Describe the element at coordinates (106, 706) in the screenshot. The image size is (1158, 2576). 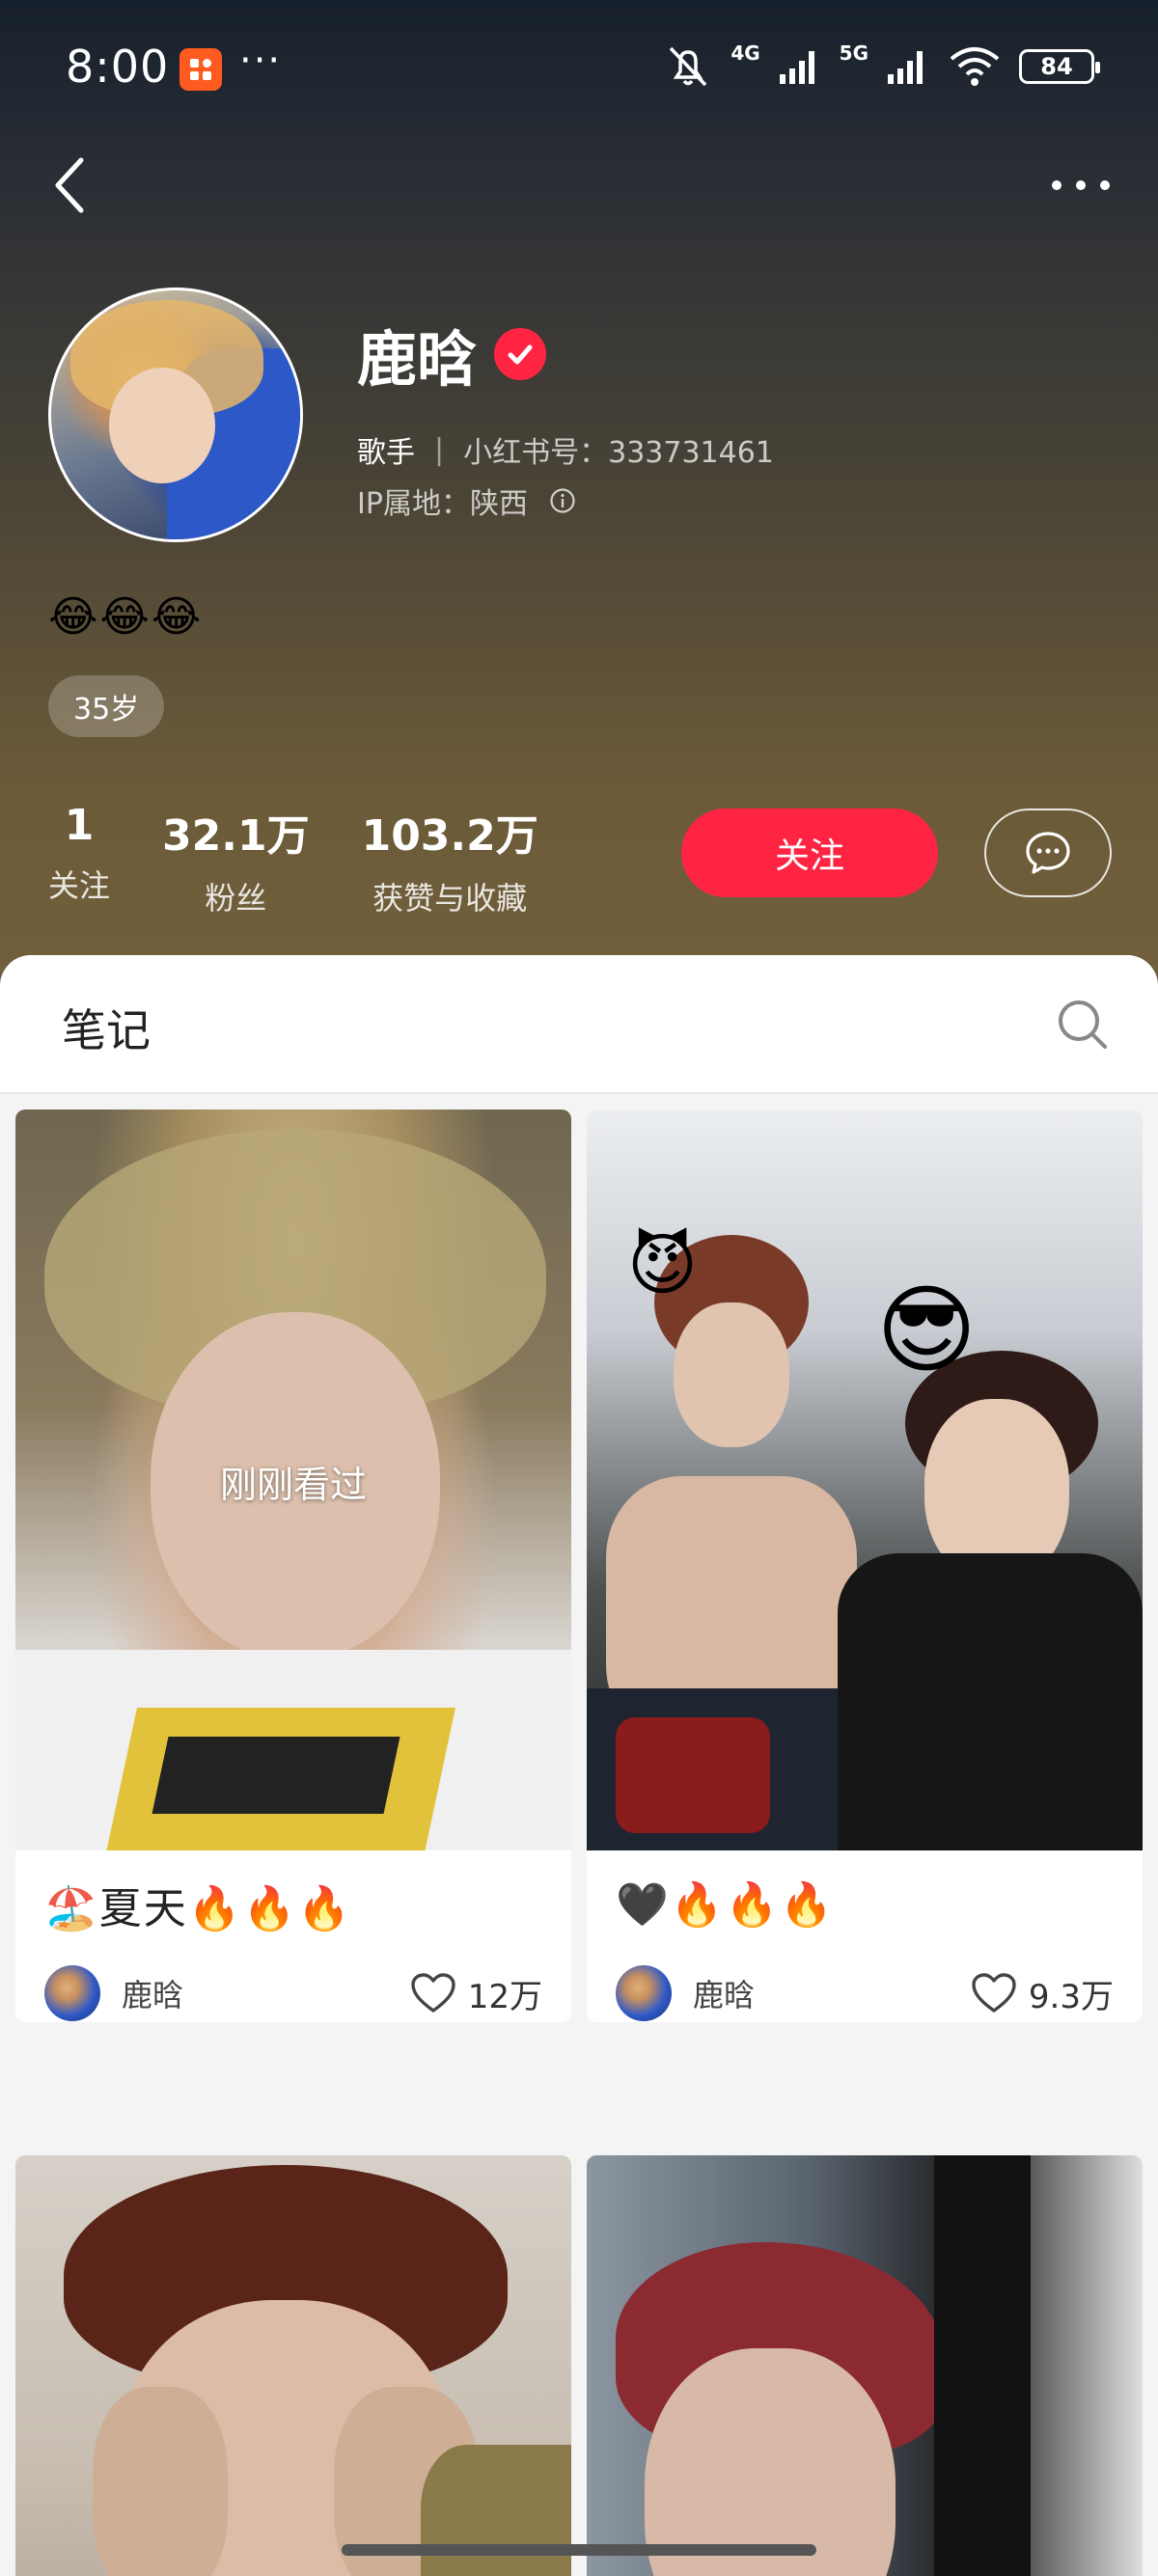
I see `age-tag: 35岁` at that location.